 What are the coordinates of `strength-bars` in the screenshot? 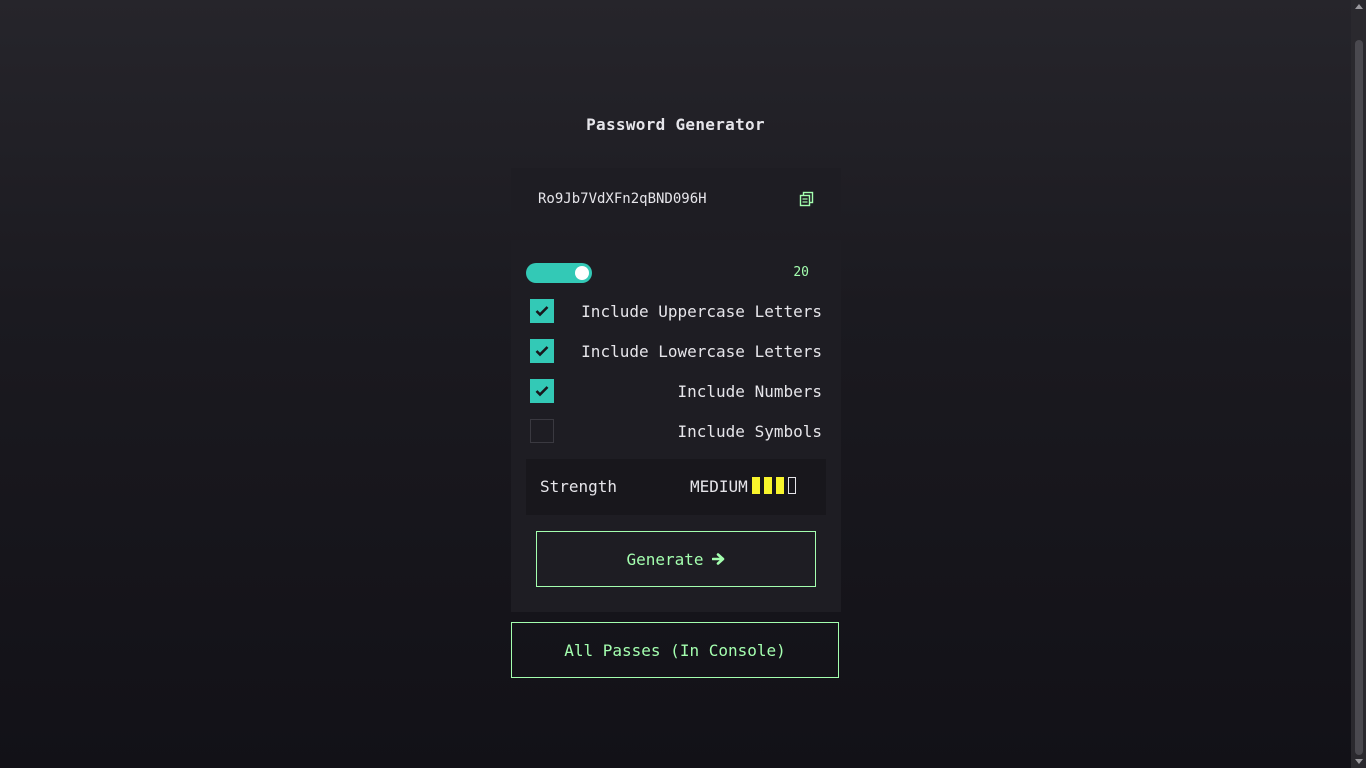 It's located at (774, 485).